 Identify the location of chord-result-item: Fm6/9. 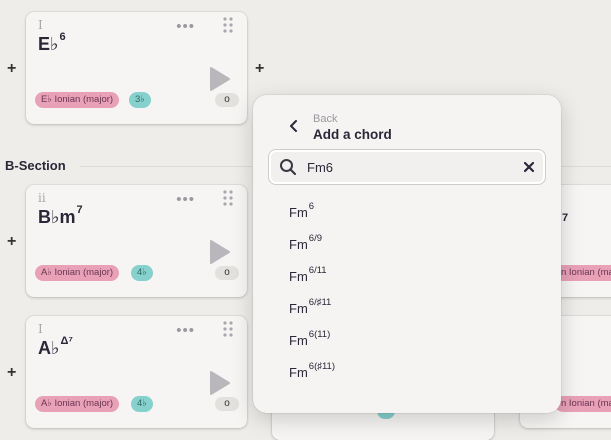
(305, 242).